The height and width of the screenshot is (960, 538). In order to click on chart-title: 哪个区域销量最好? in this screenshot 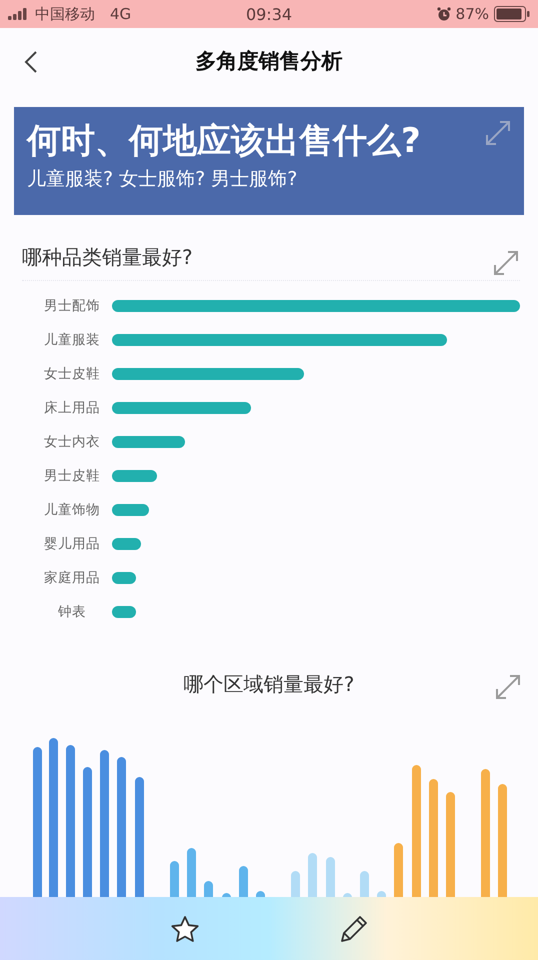, I will do `click(269, 684)`.